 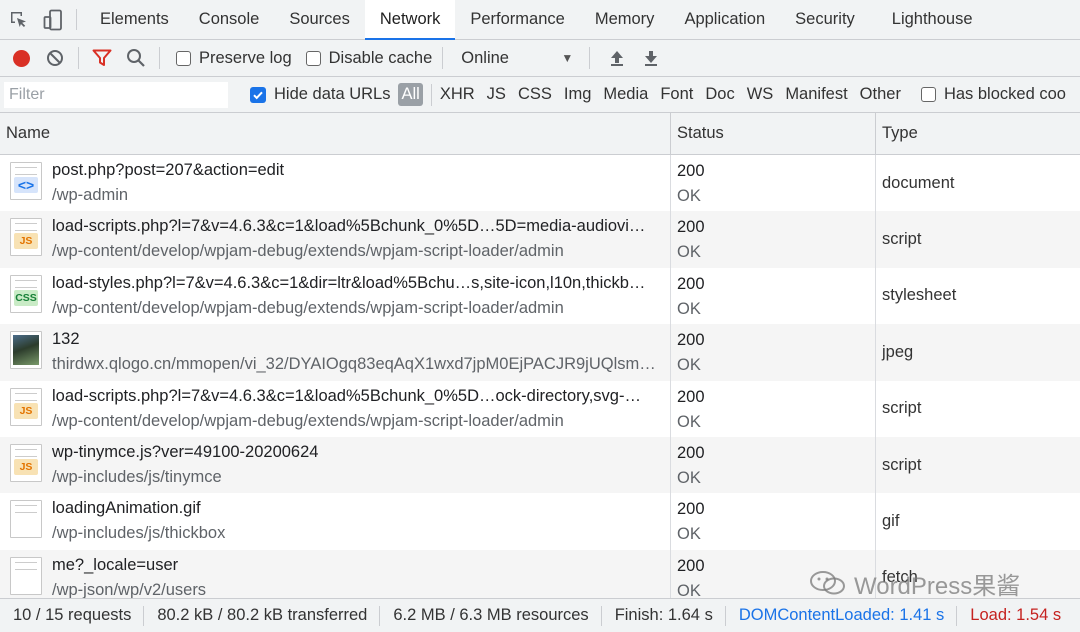 What do you see at coordinates (578, 94) in the screenshot?
I see `type-filter-img: Img` at bounding box center [578, 94].